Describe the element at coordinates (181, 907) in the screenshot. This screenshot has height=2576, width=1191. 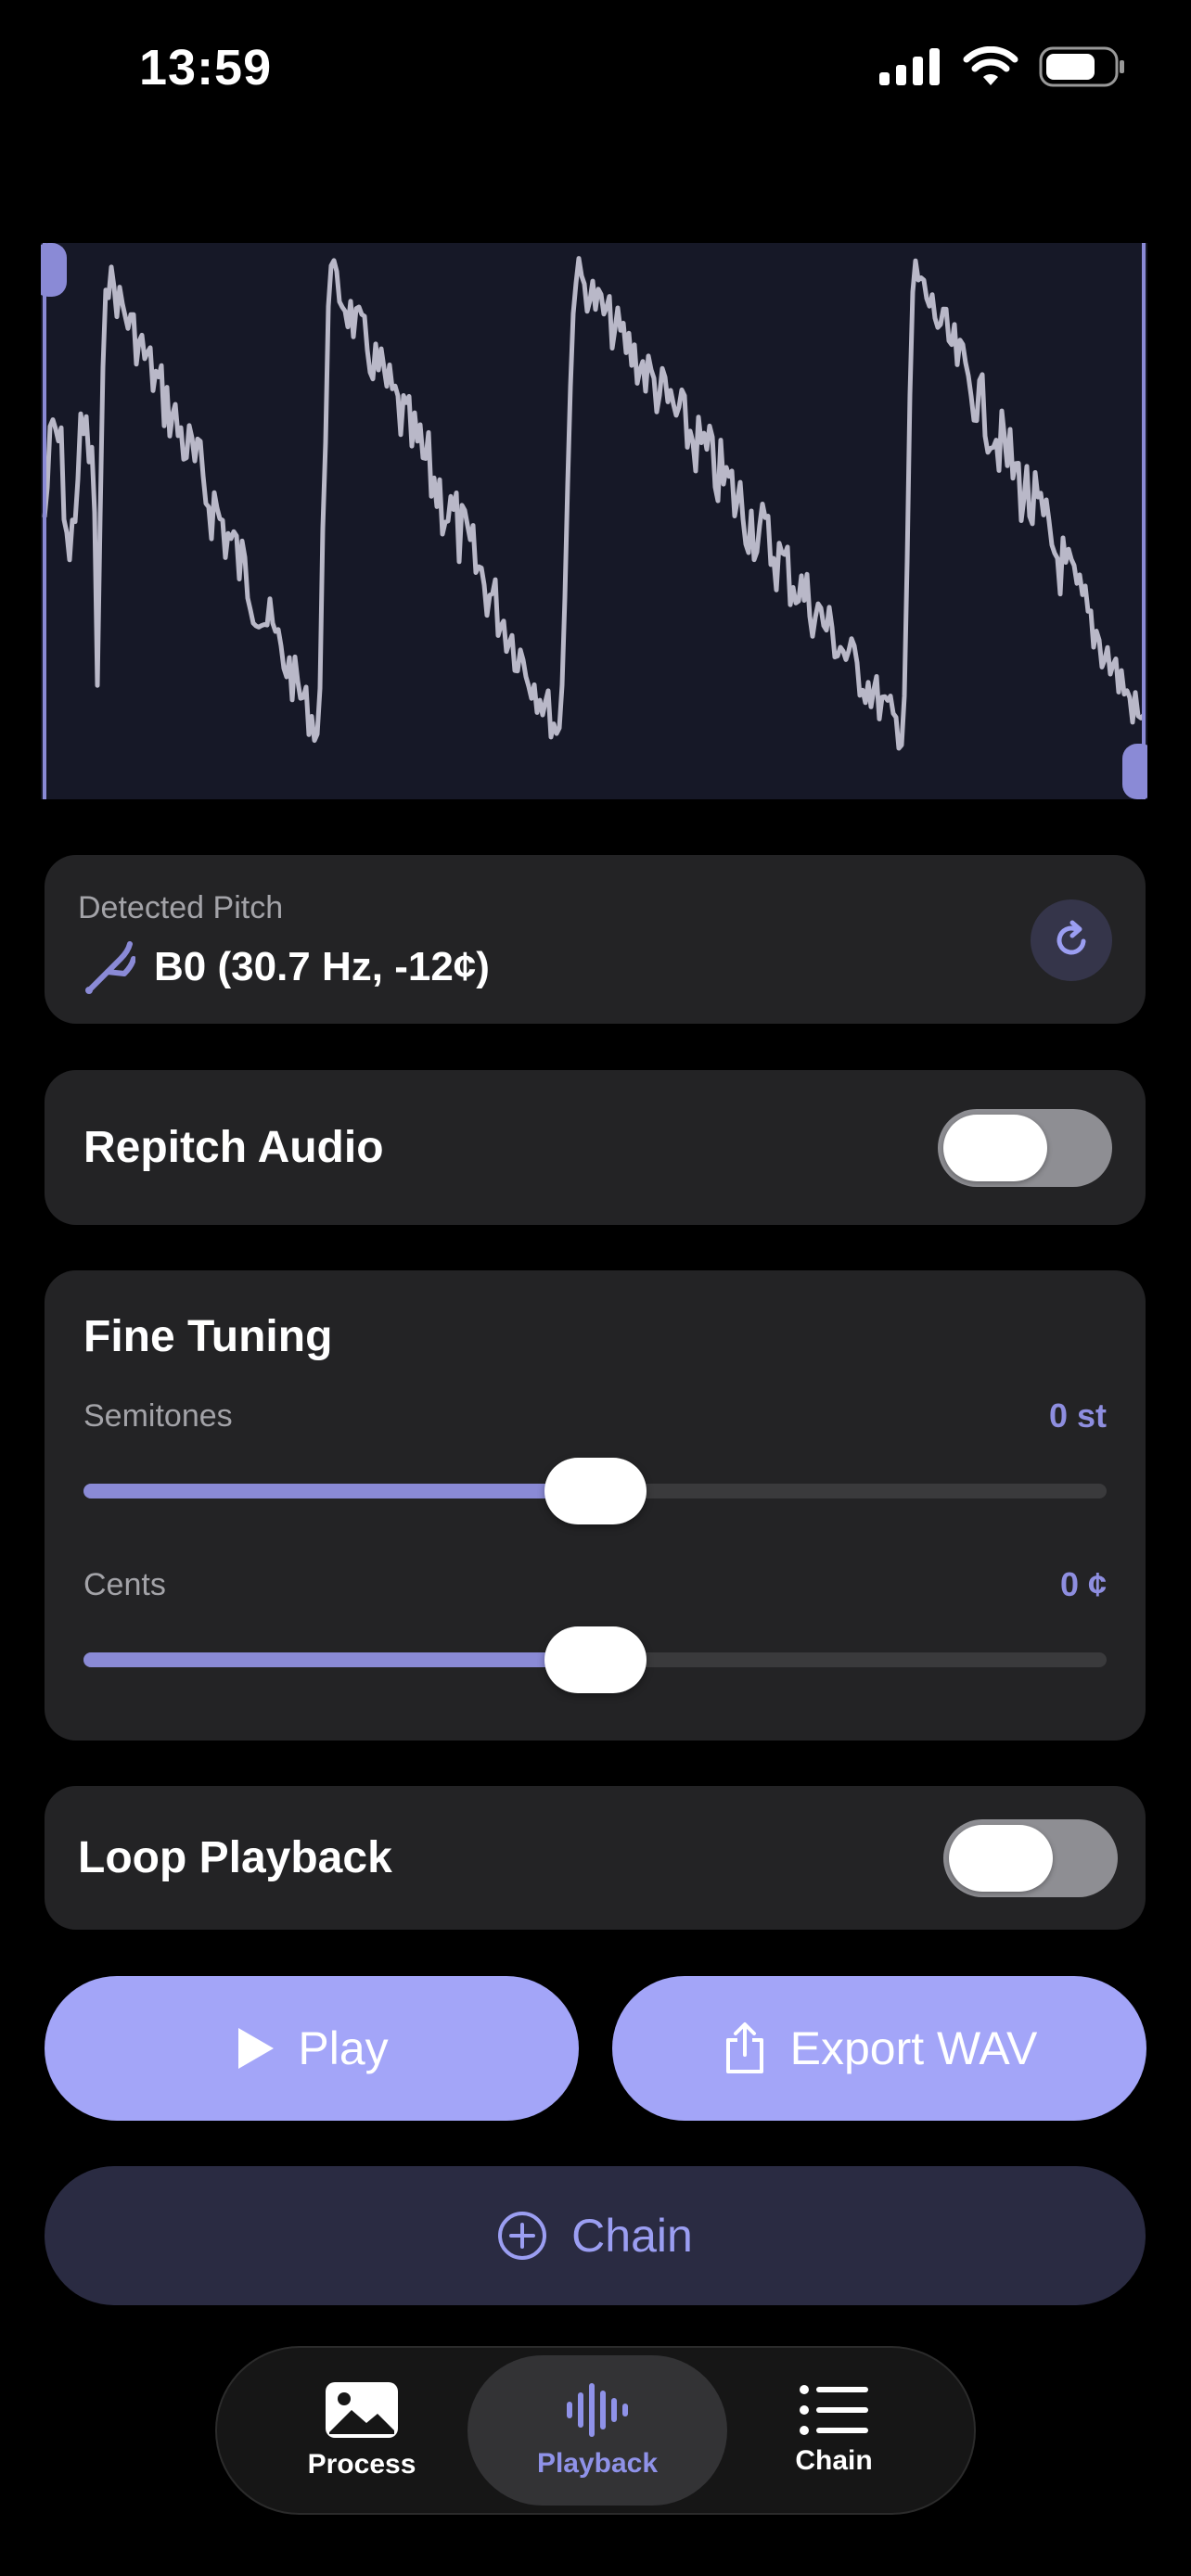
I see `detected-pitch-label: Detected Pitch` at that location.